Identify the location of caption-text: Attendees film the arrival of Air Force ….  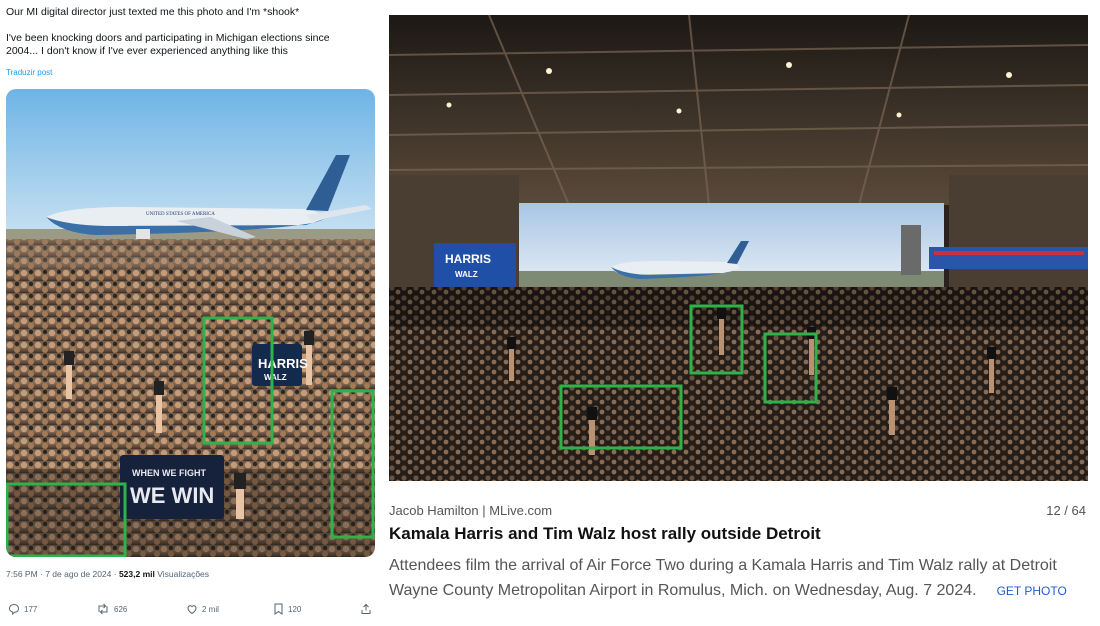
(723, 578).